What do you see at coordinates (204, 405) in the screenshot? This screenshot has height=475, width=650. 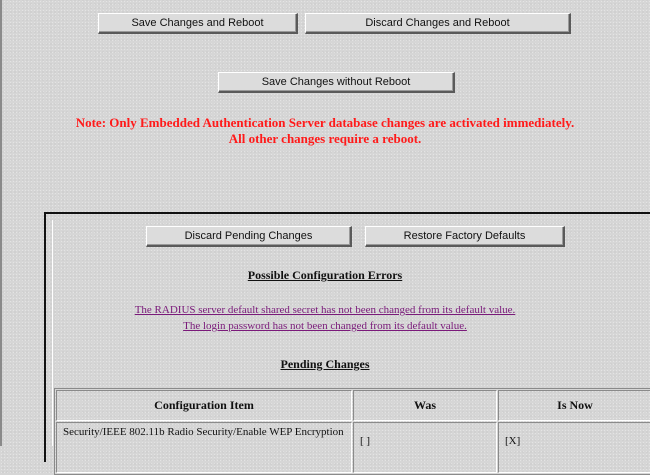 I see `column-header-configuration-item: Configuration Item` at bounding box center [204, 405].